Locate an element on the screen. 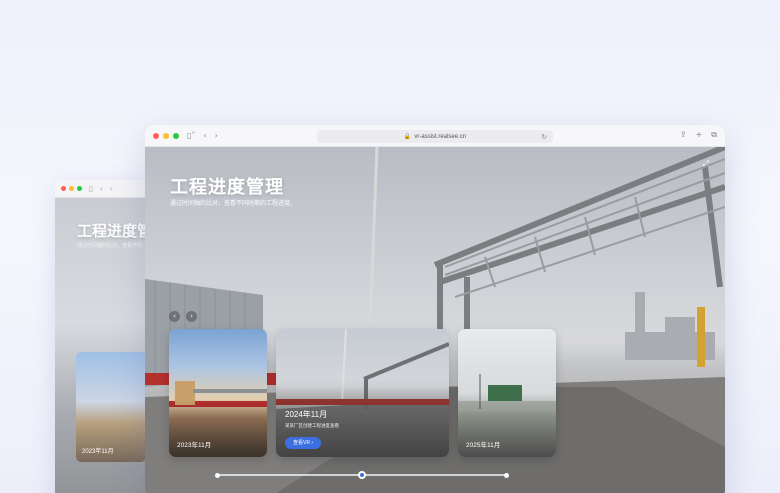  lock-icon: 🔒 is located at coordinates (407, 137).